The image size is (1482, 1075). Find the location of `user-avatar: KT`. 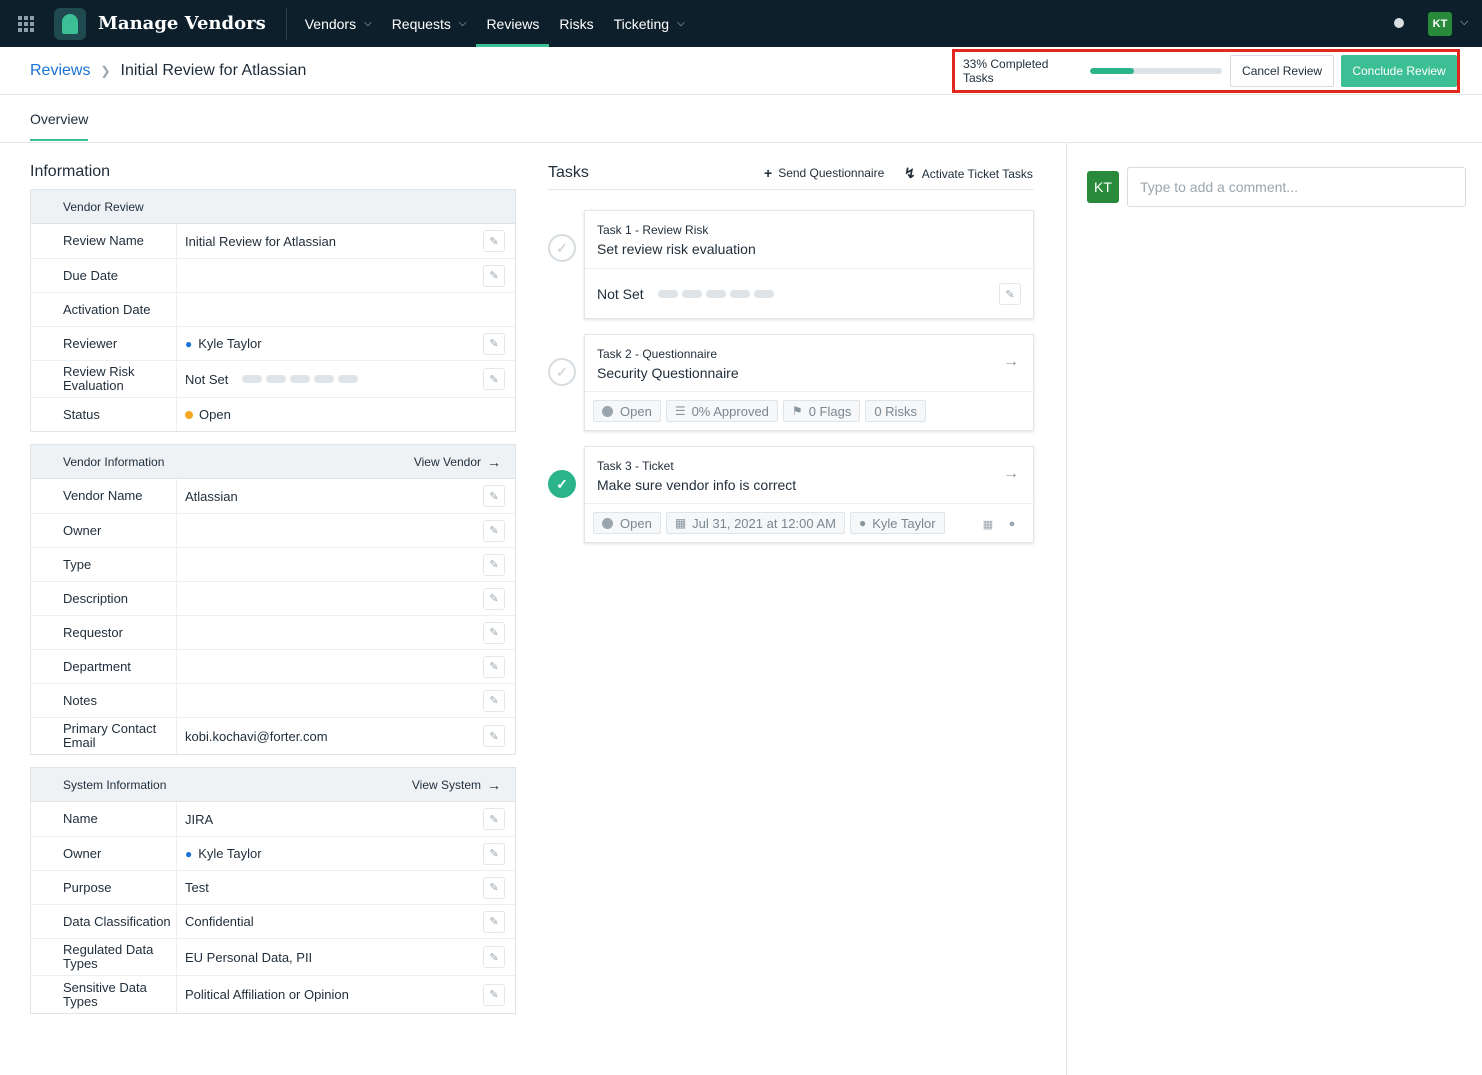

user-avatar: KT is located at coordinates (1440, 24).